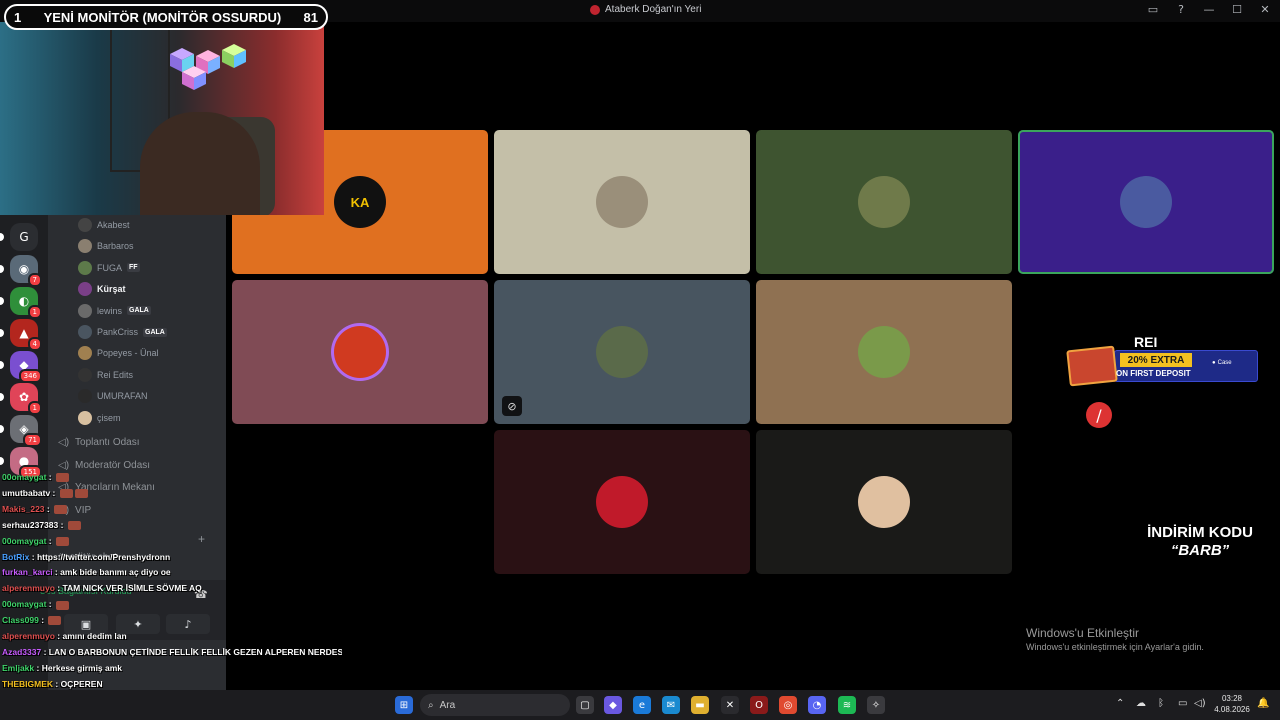  I want to click on opera-icon: O, so click(759, 705).